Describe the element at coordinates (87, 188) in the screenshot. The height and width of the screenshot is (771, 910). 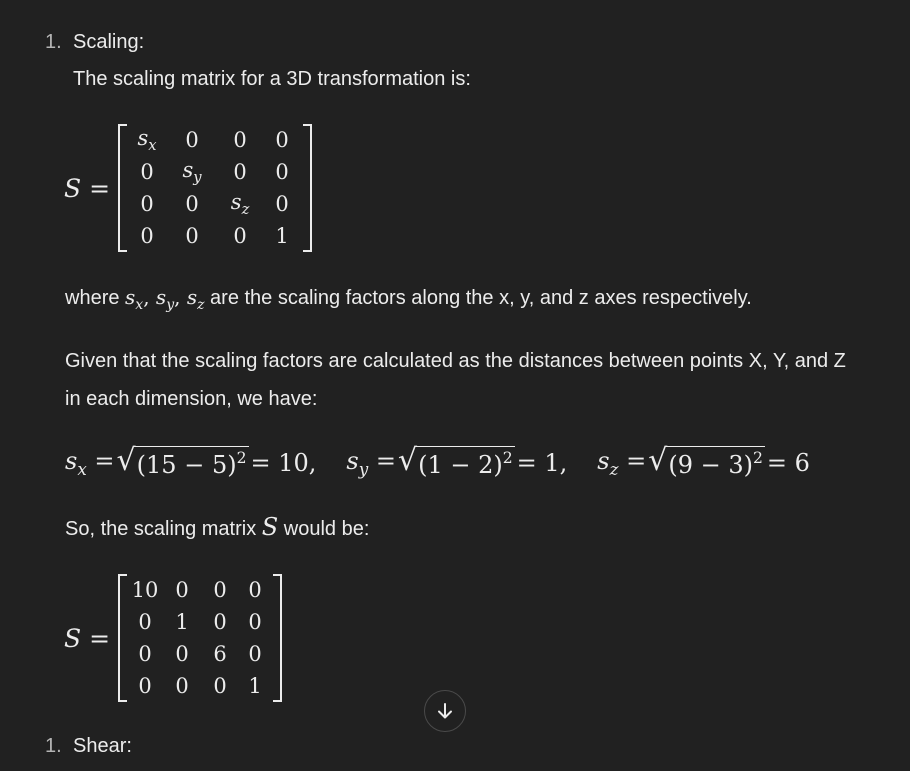
I see `matrix-lhs: S =` at that location.